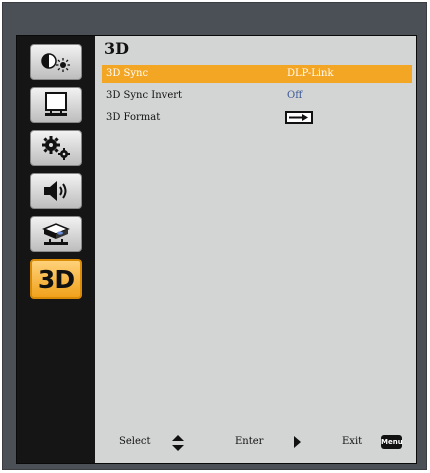 The width and height of the screenshot is (430, 473). I want to click on menu-item-value: Off, so click(295, 95).